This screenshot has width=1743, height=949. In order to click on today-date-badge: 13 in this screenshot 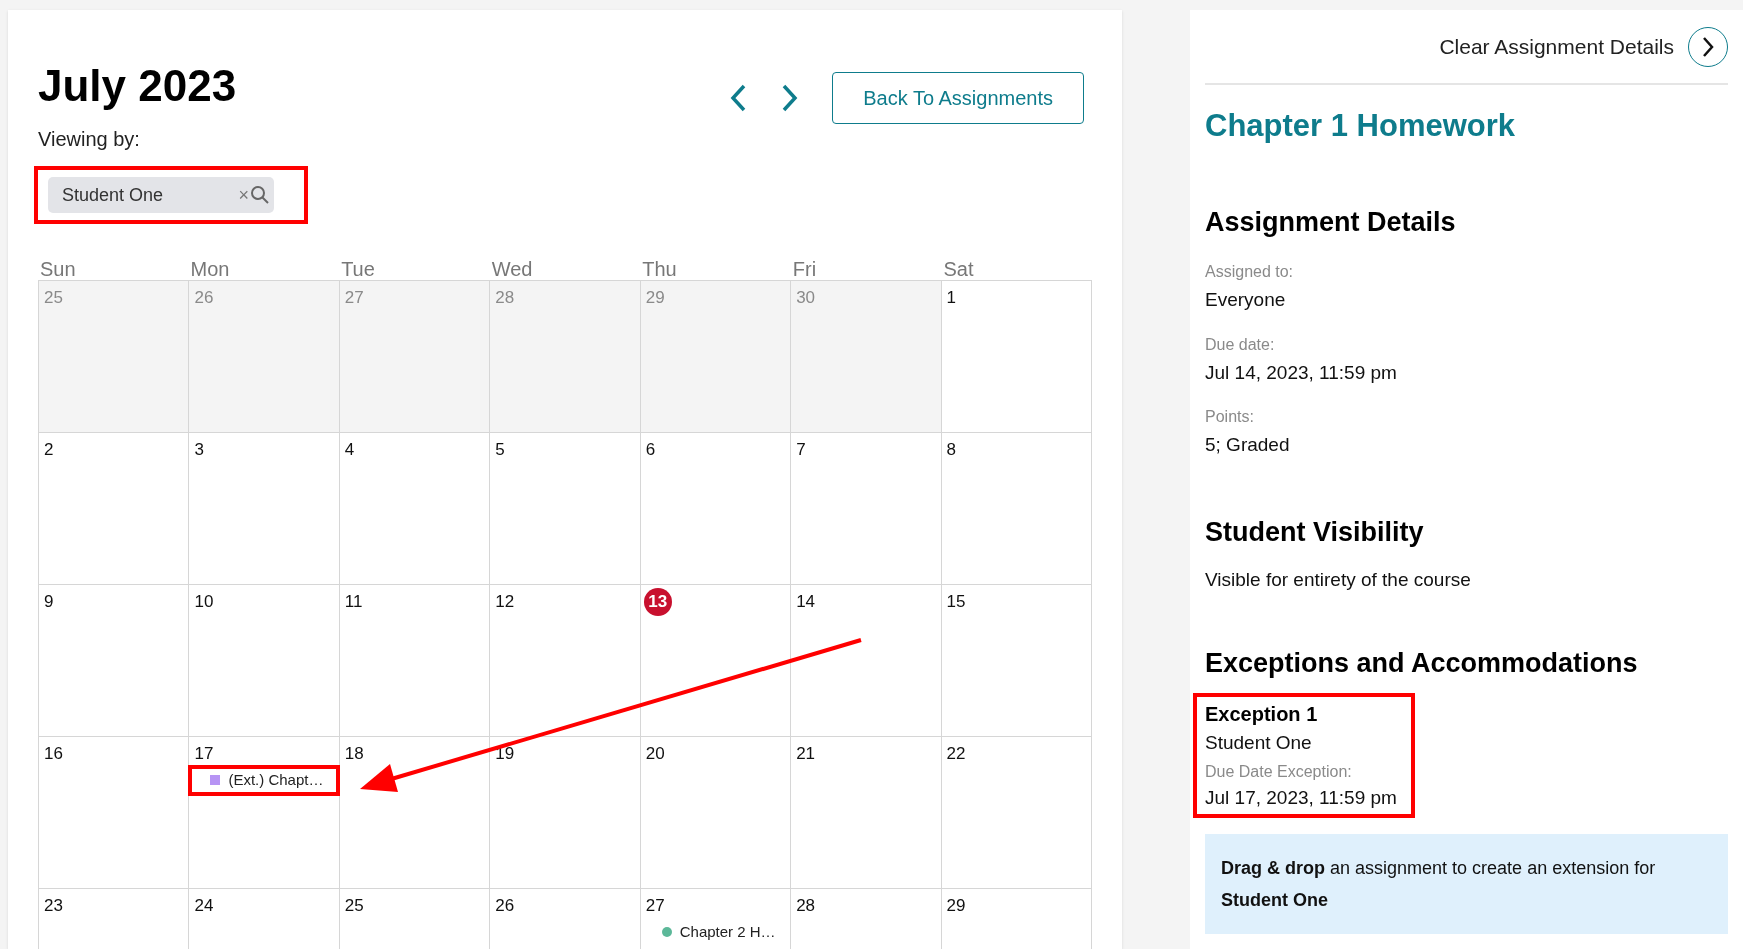, I will do `click(657, 602)`.